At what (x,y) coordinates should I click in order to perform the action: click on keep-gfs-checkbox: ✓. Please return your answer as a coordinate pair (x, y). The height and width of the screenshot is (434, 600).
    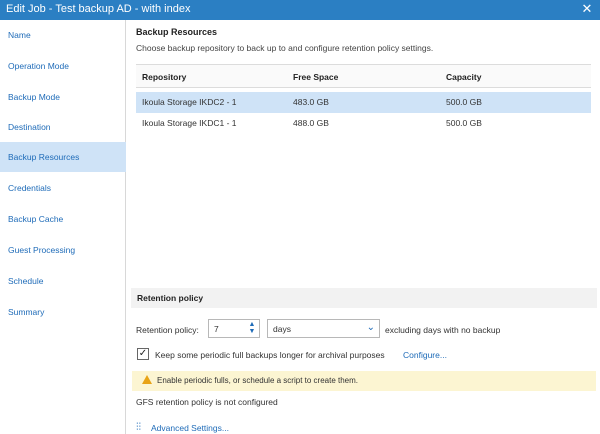
    Looking at the image, I should click on (143, 354).